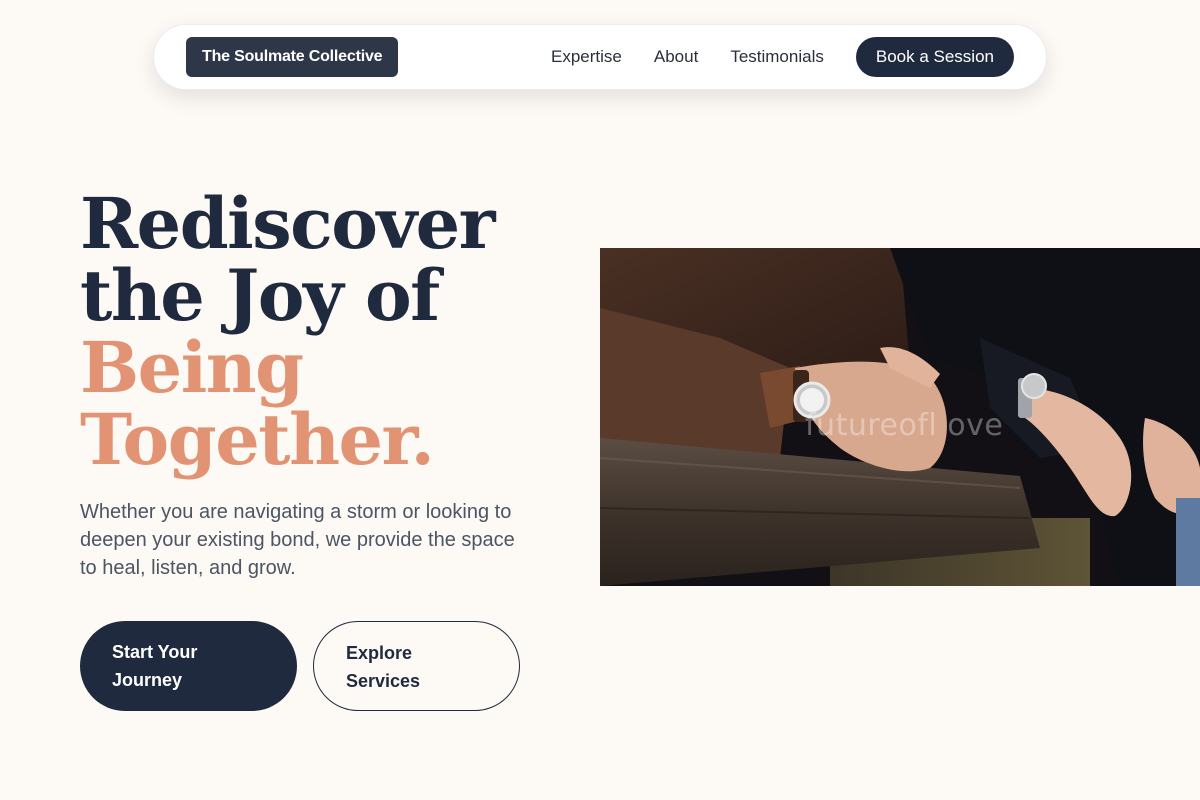  Describe the element at coordinates (934, 57) in the screenshot. I see `book-session-button: Book a Session` at that location.